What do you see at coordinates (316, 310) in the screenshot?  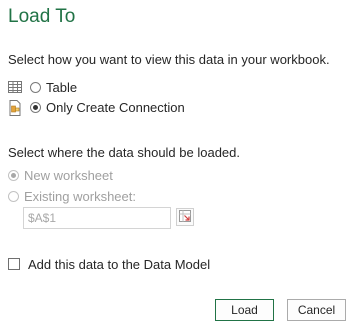 I see `cancel-button: Cancel` at bounding box center [316, 310].